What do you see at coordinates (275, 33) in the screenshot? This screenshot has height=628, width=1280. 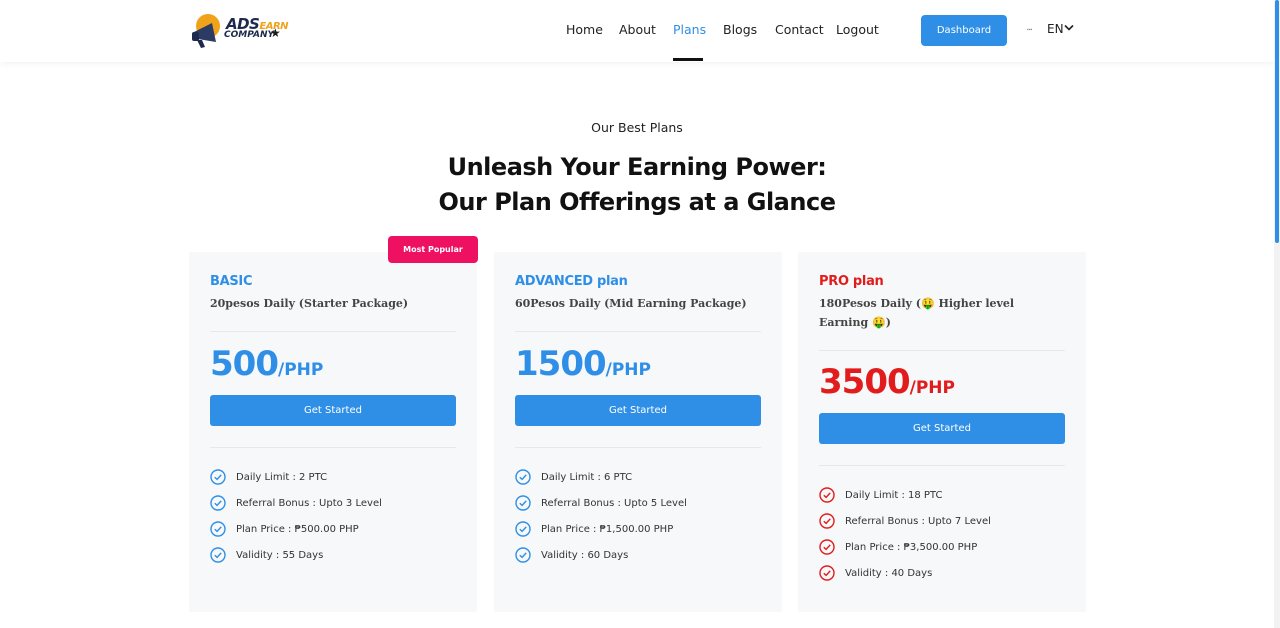 I see `star-icon: ★` at bounding box center [275, 33].